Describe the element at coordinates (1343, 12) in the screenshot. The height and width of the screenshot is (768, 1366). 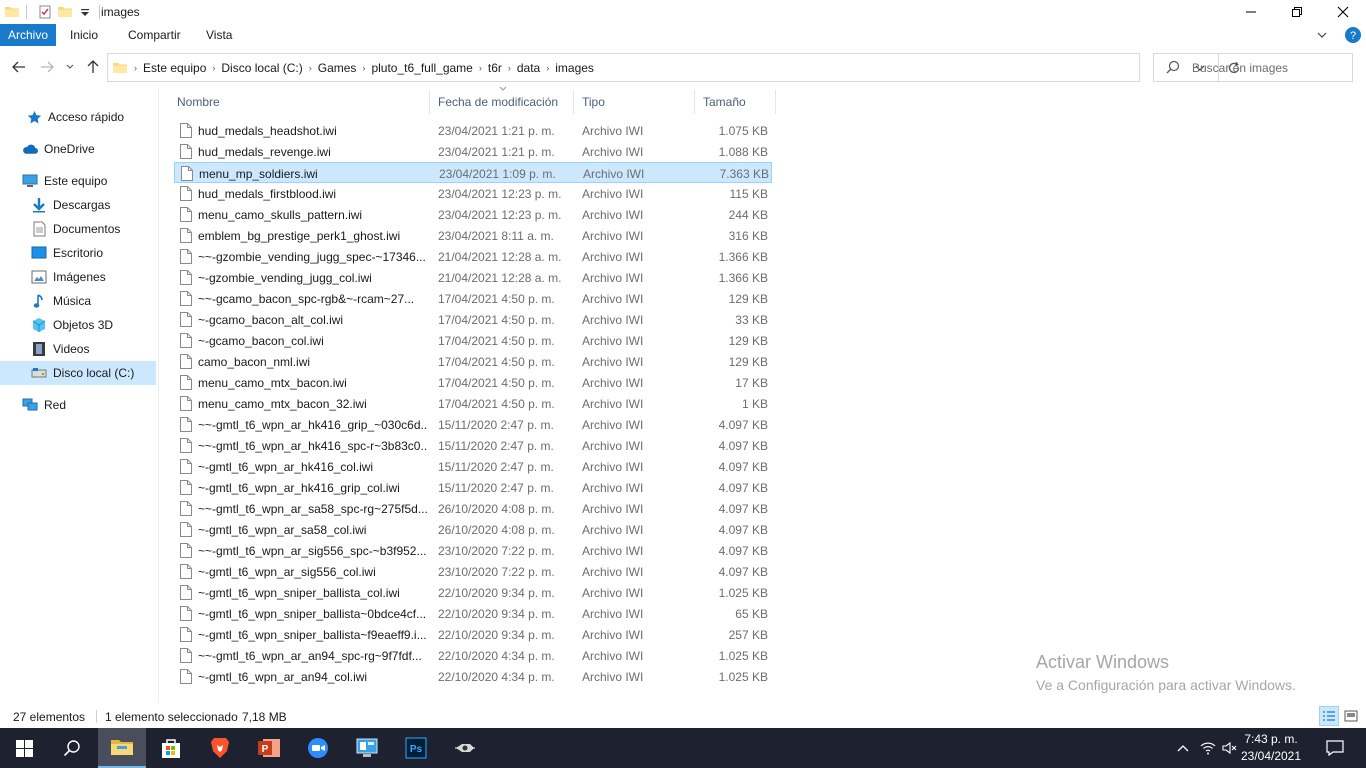
I see `close-button` at that location.